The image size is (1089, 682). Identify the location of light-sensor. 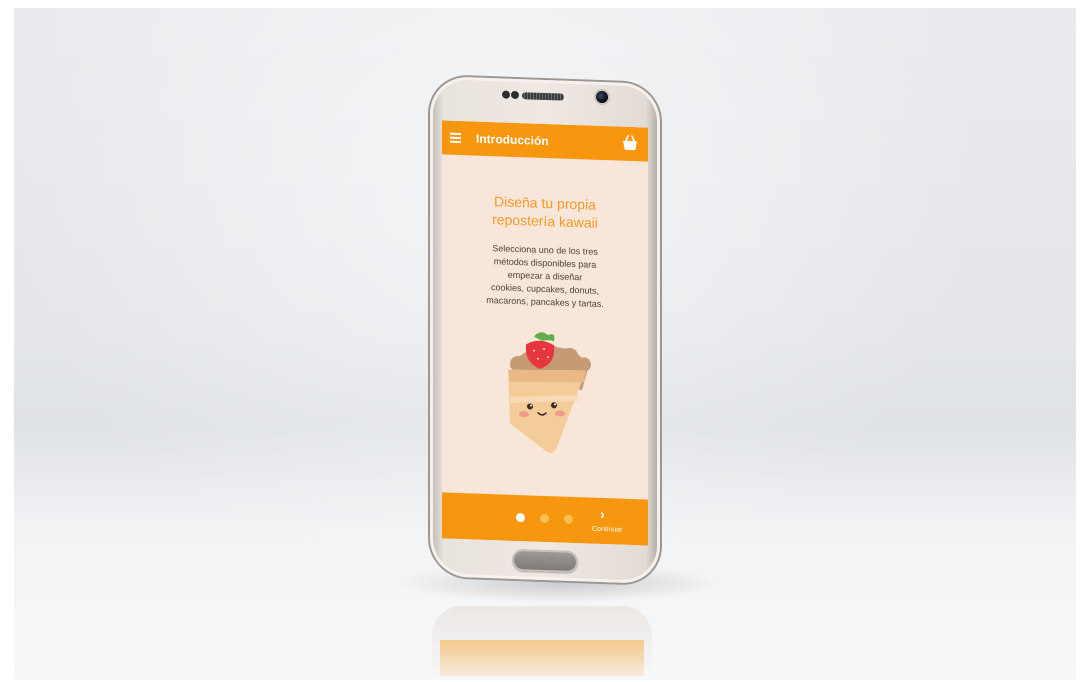
(515, 95).